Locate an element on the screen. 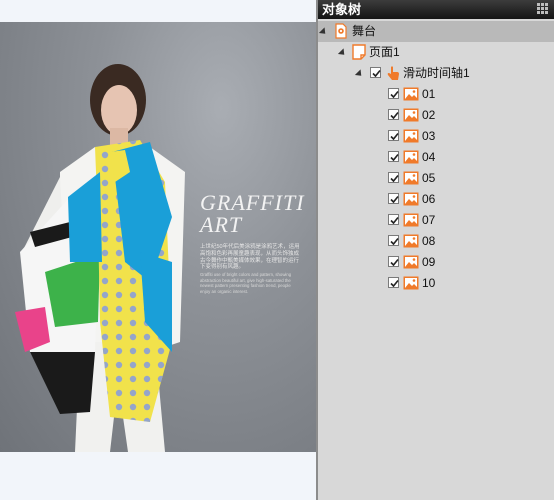  tree-item-label: 01 is located at coordinates (429, 94).